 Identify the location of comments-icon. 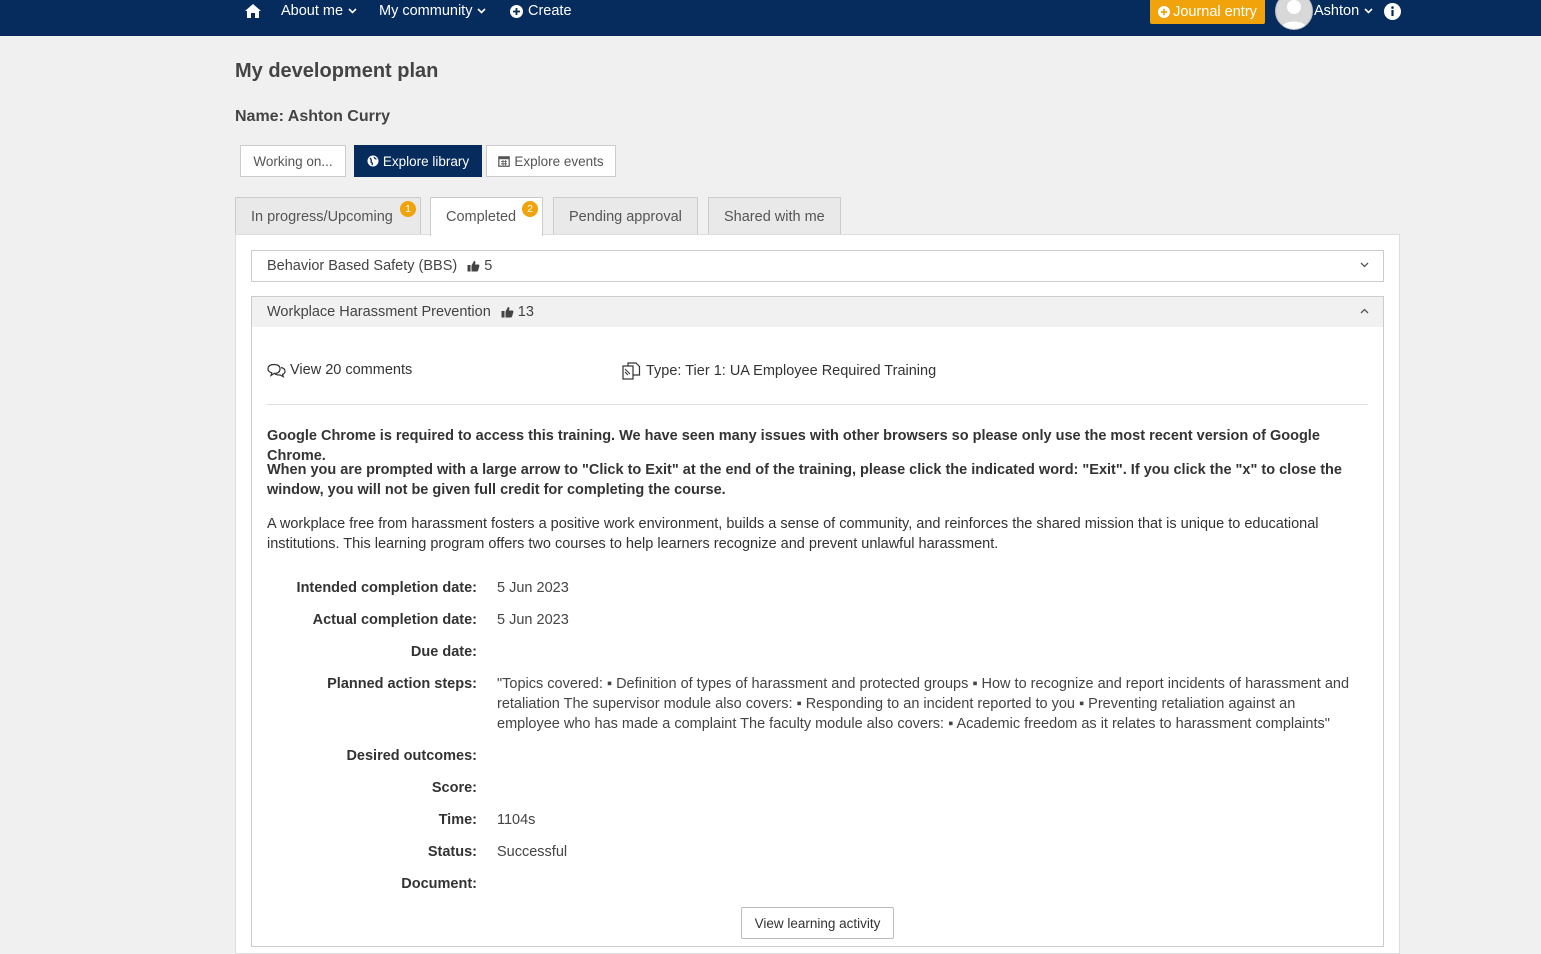
(276, 370).